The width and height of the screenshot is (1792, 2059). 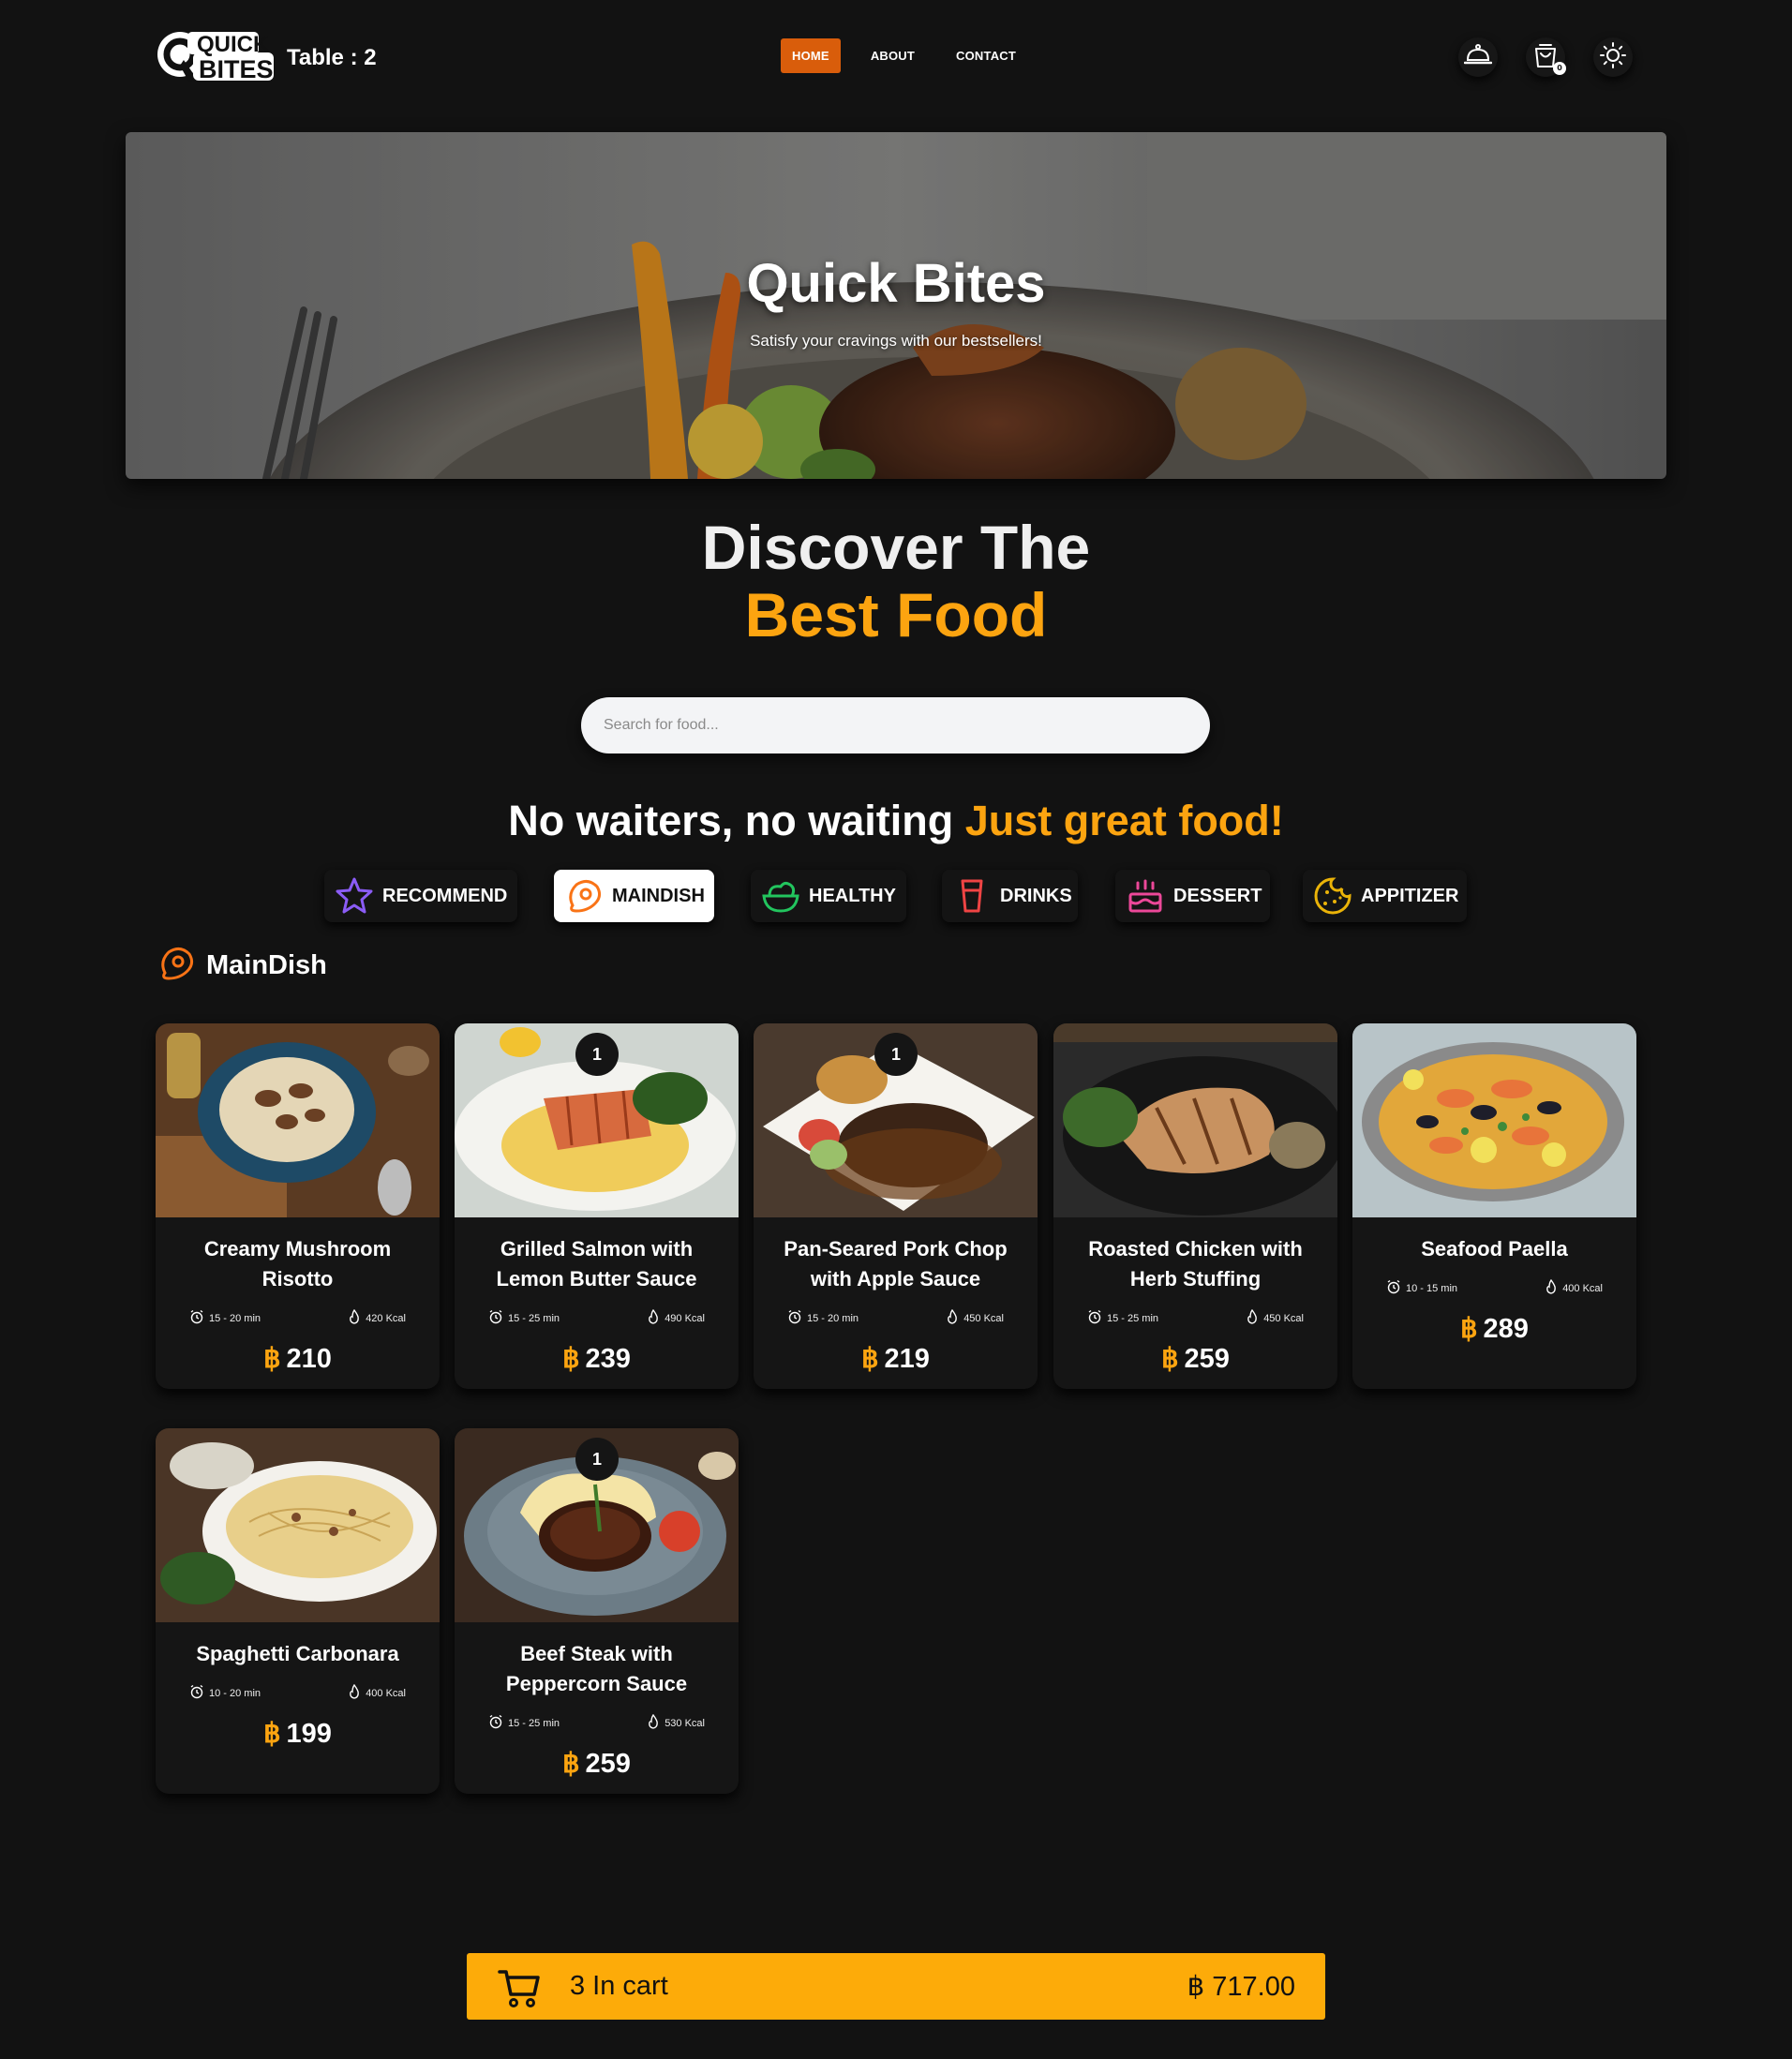 What do you see at coordinates (1506, 1329) in the screenshot?
I see `price-value: 289` at bounding box center [1506, 1329].